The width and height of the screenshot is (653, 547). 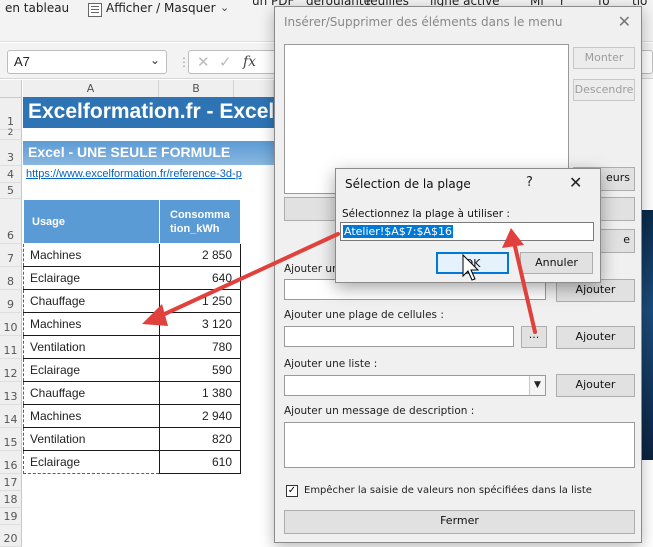 I want to click on table-row: Eclairage 610, so click(x=132, y=462).